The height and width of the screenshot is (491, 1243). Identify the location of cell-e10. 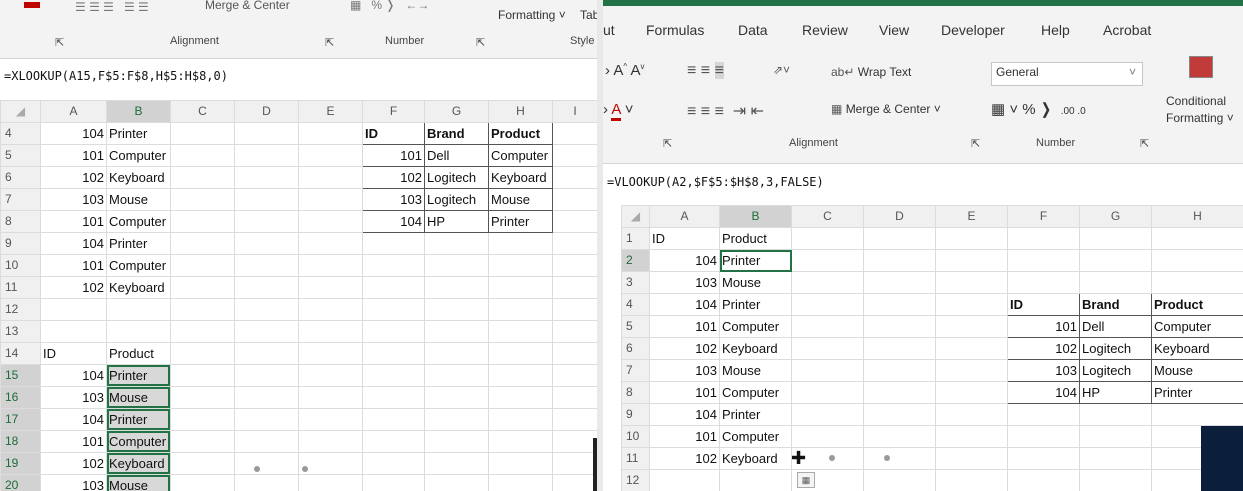
(330, 265).